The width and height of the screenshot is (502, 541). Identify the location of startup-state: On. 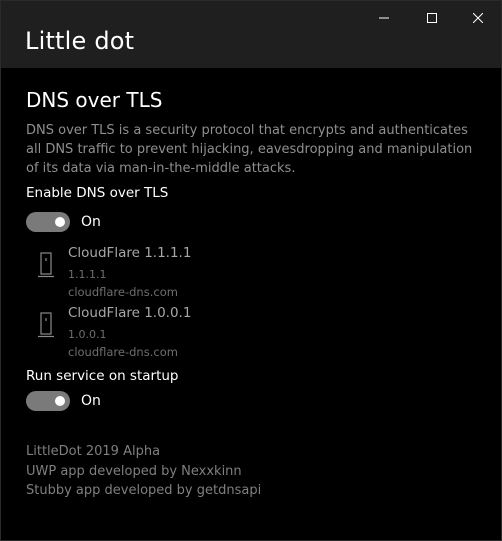
(91, 401).